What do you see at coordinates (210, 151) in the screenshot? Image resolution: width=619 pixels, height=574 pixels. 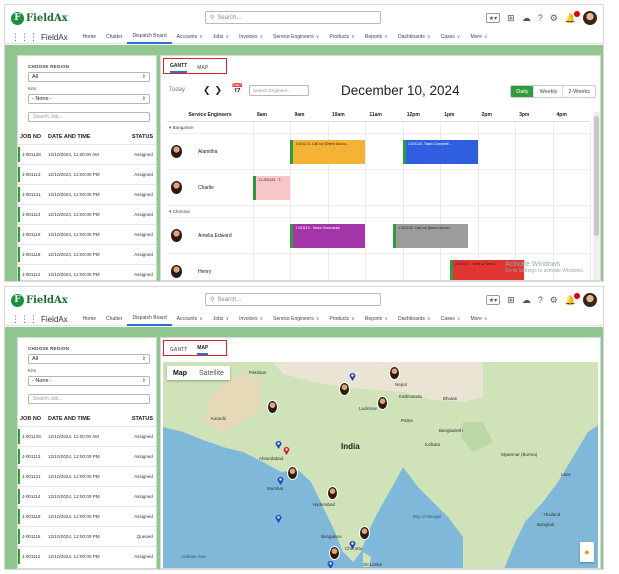 I see `engineer-cell: Alamitha` at bounding box center [210, 151].